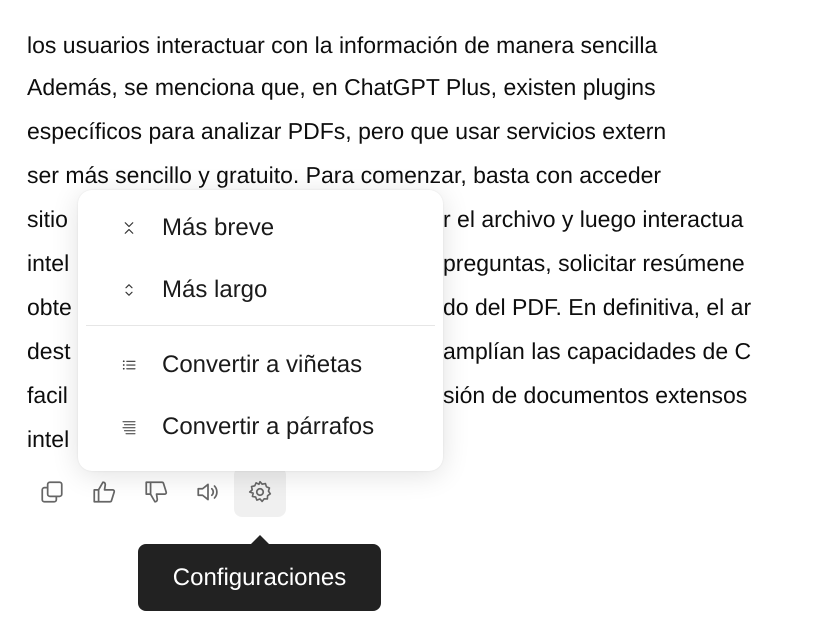 The image size is (820, 634). Describe the element at coordinates (594, 263) in the screenshot. I see `text-fragment: preguntas, solicitar resúmene` at that location.